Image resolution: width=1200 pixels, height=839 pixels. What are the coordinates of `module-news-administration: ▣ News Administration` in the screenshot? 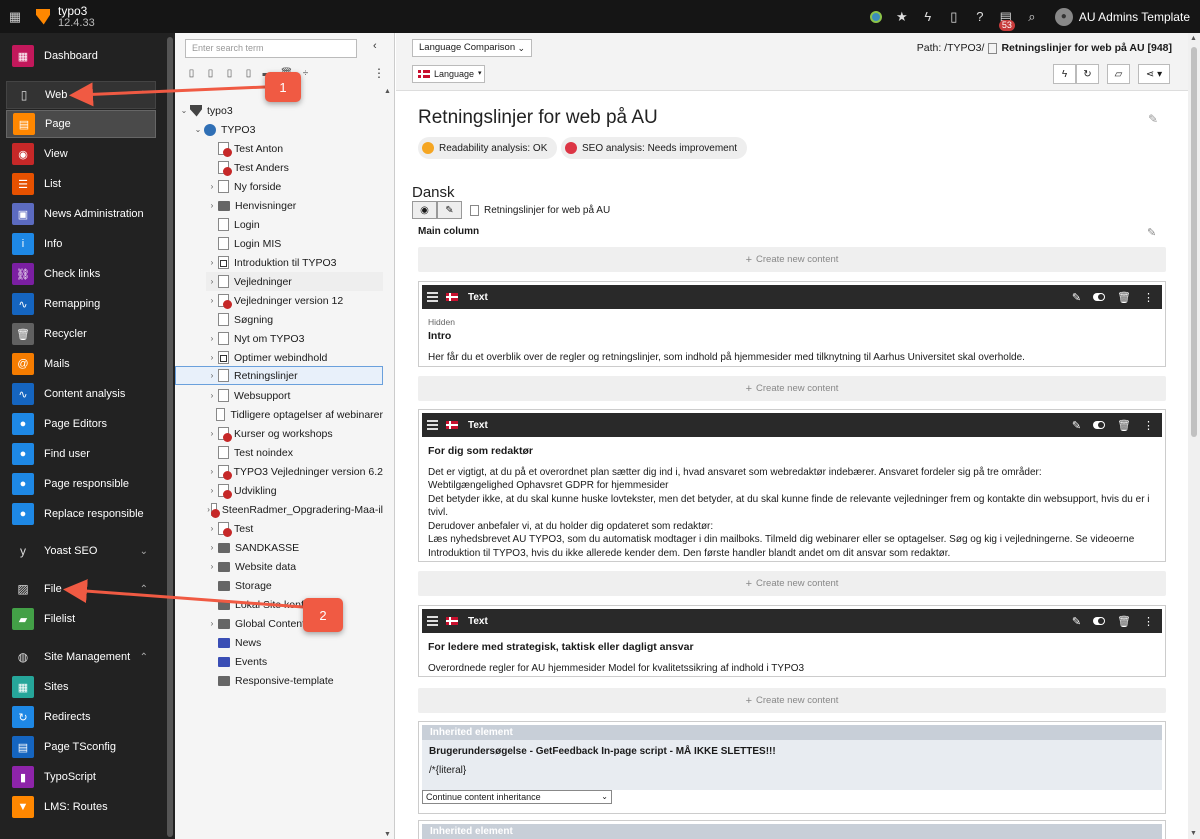 It's located at (81, 214).